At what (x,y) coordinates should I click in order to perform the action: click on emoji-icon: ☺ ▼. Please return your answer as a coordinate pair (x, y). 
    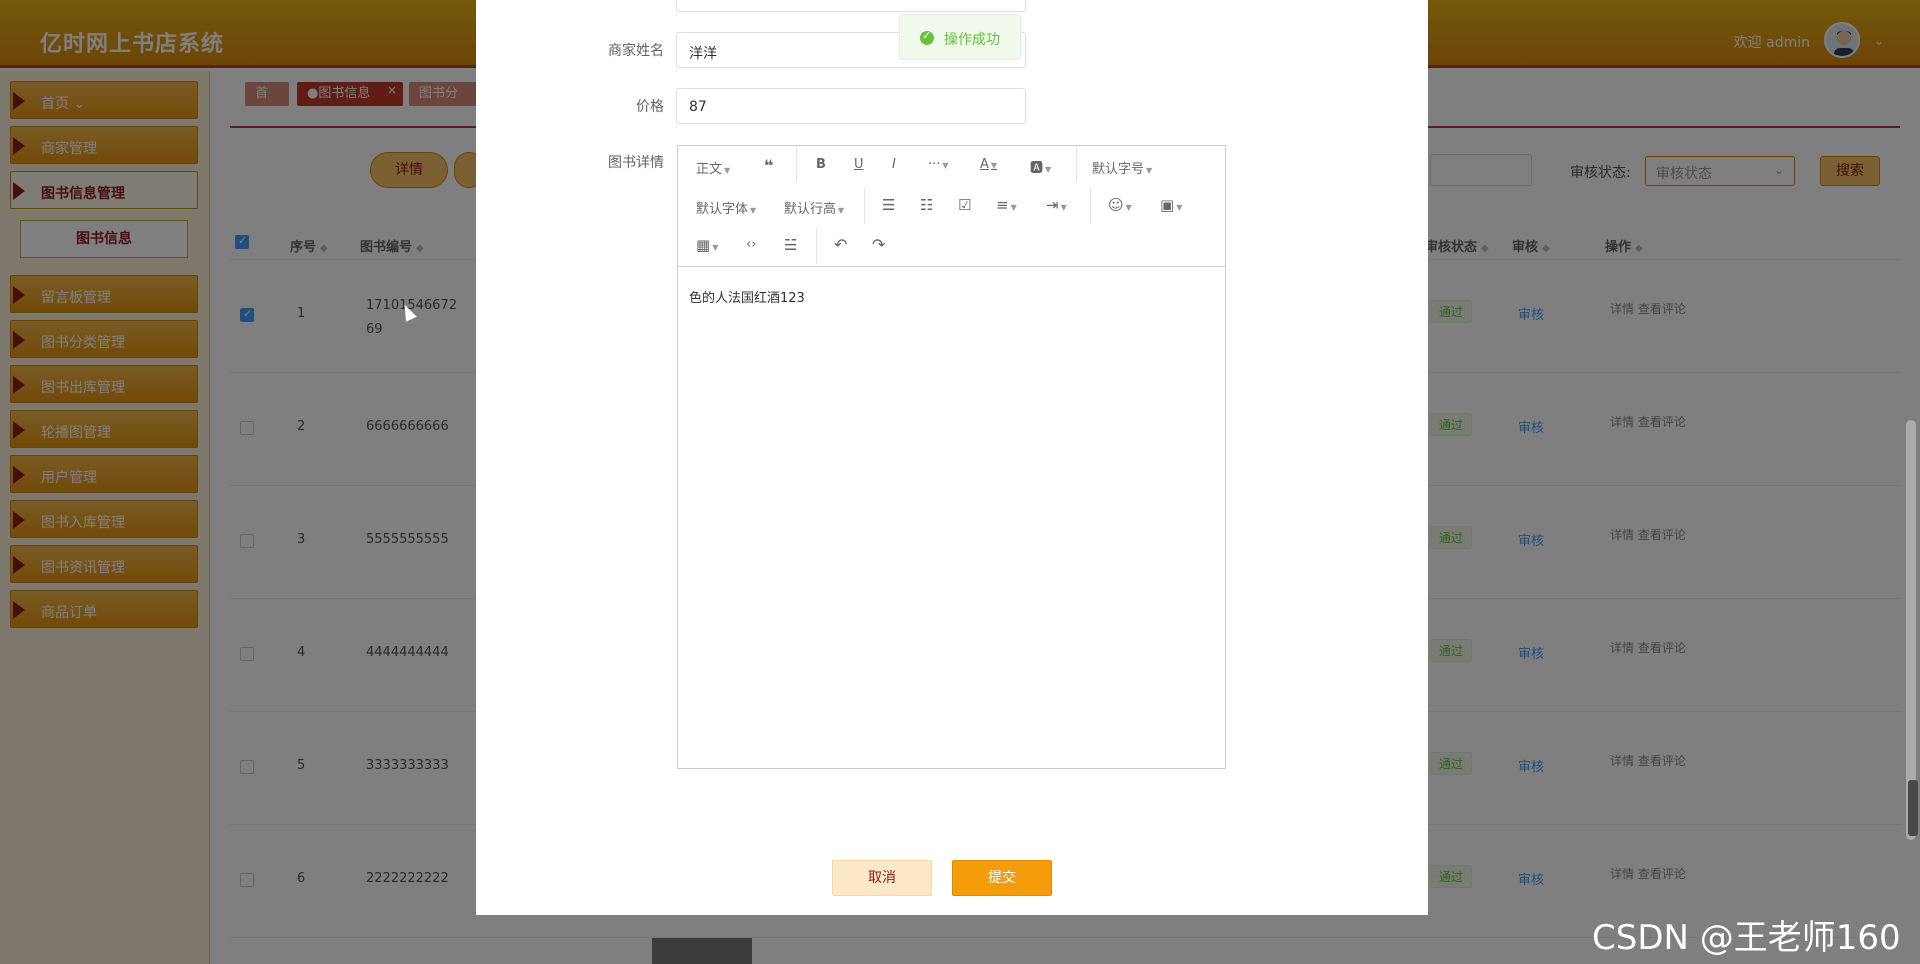
    Looking at the image, I should click on (1120, 205).